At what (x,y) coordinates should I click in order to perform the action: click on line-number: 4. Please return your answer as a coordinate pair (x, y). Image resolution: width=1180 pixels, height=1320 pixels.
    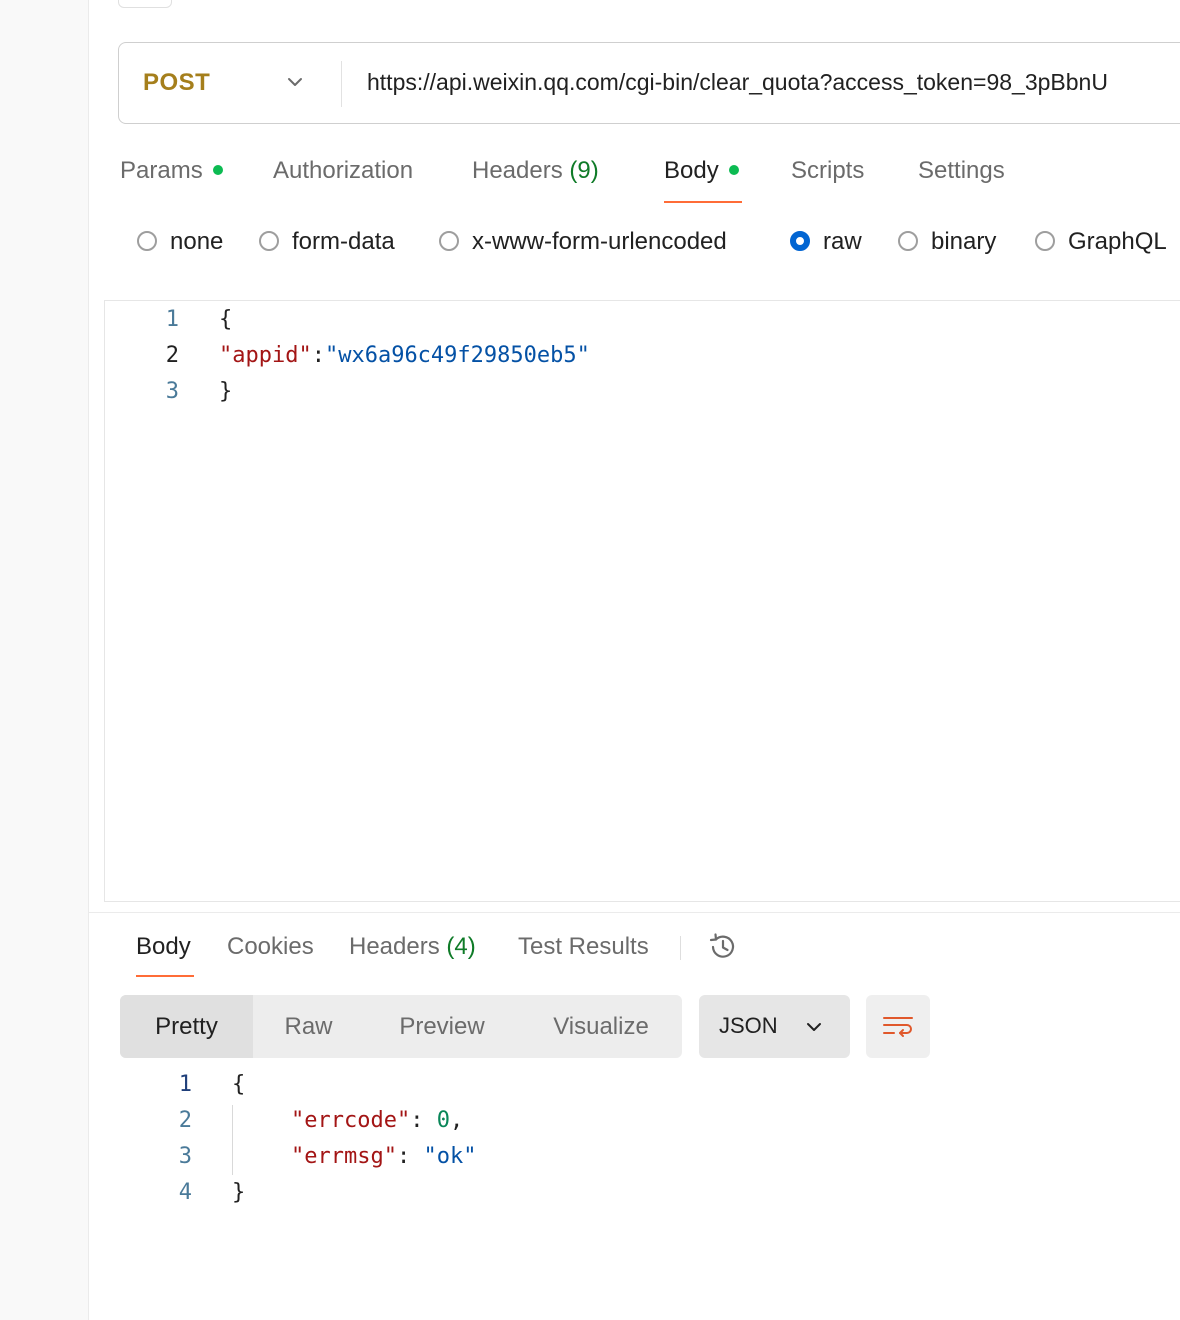
    Looking at the image, I should click on (185, 1192).